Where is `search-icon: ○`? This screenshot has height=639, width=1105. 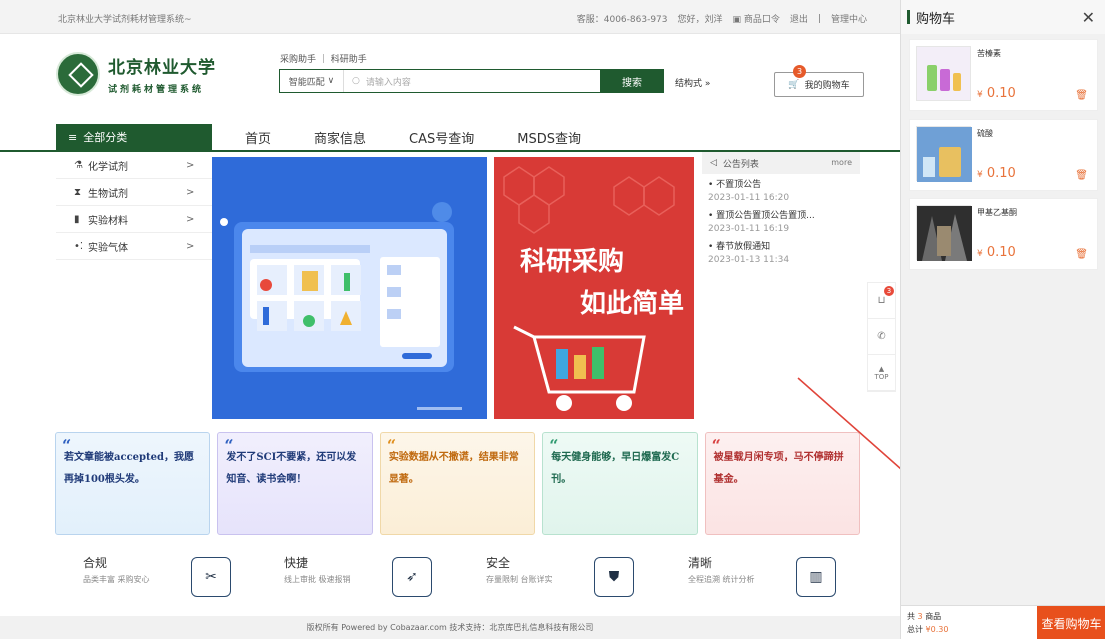
search-icon: ○ is located at coordinates (356, 81).